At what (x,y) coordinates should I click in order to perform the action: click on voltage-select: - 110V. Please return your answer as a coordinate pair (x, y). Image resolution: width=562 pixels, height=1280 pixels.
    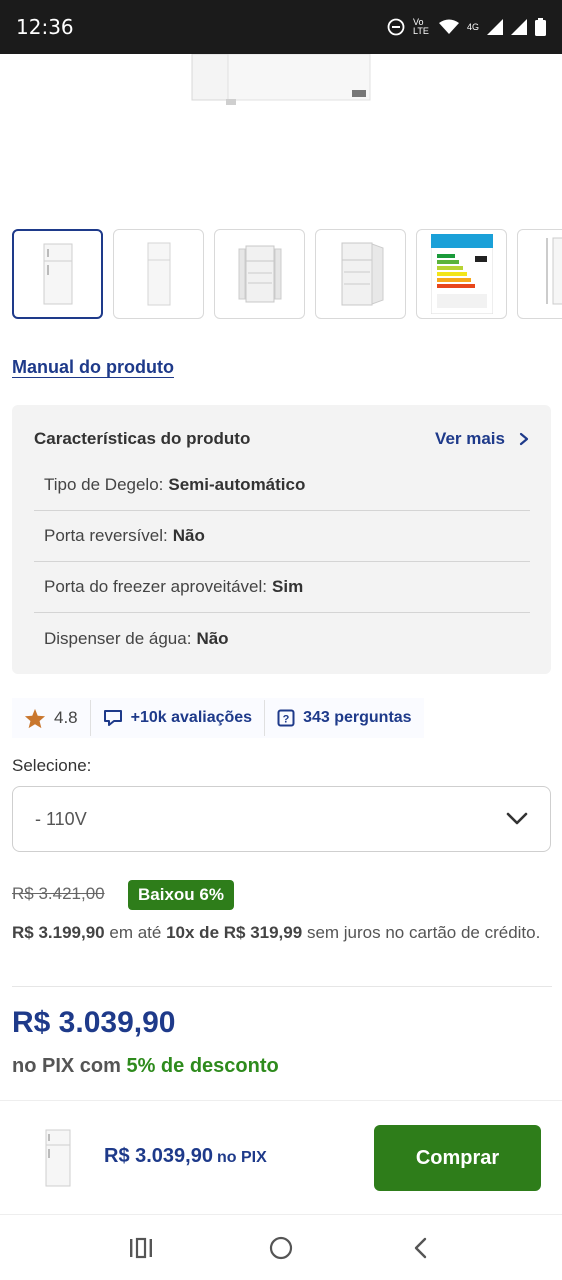
    Looking at the image, I should click on (281, 819).